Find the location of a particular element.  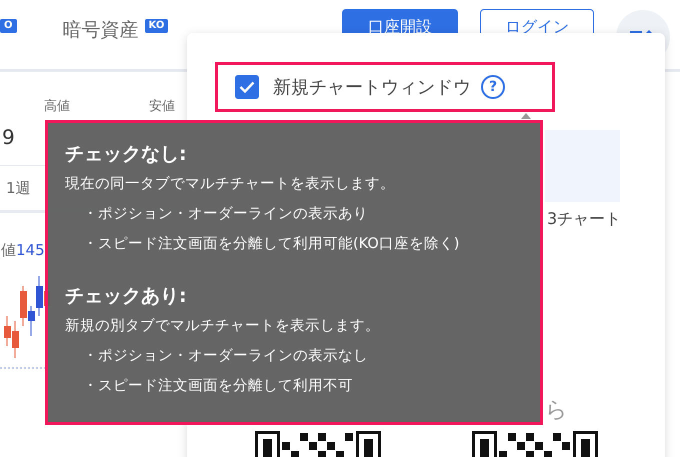

tooltip-bullet: ・ポジション・オーダーラインの表示なし is located at coordinates (226, 356).